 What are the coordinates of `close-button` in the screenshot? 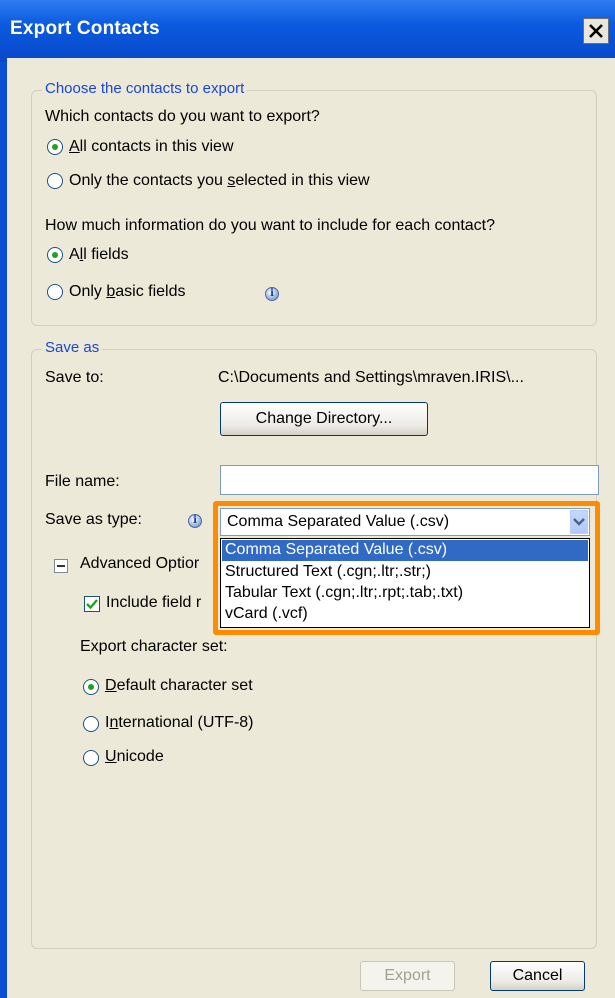 It's located at (596, 31).